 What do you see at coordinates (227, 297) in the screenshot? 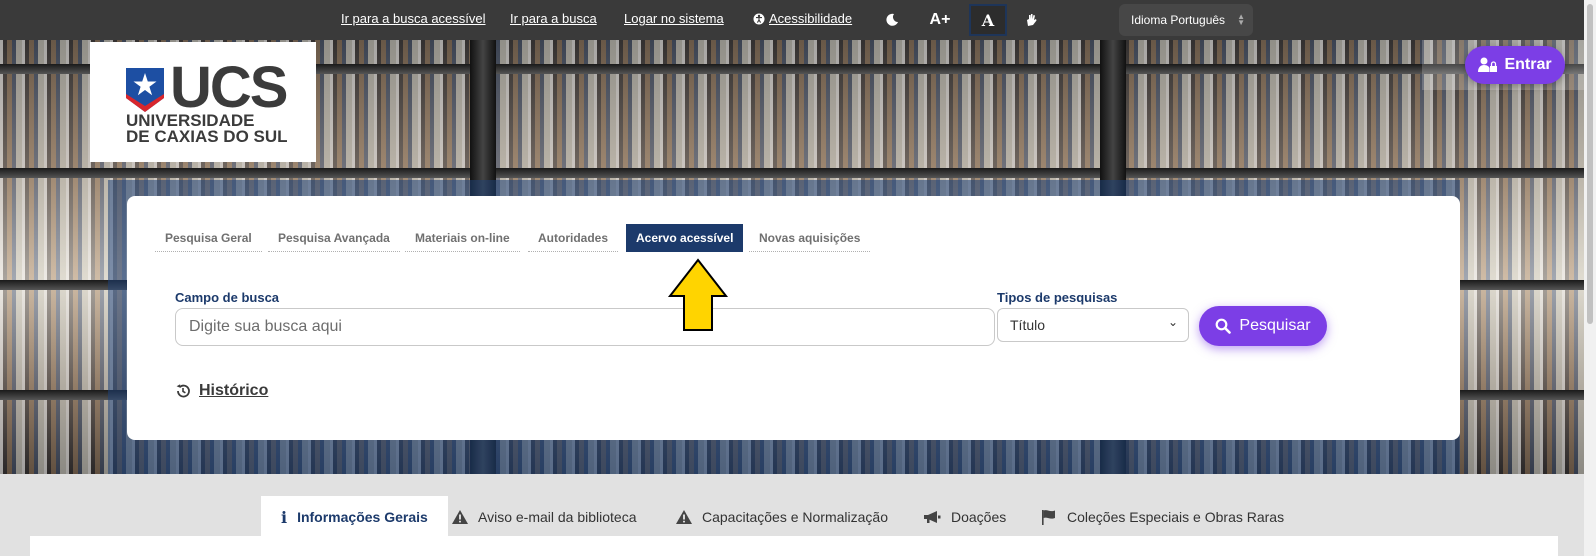
I see `search-field-label: Campo de busca` at bounding box center [227, 297].